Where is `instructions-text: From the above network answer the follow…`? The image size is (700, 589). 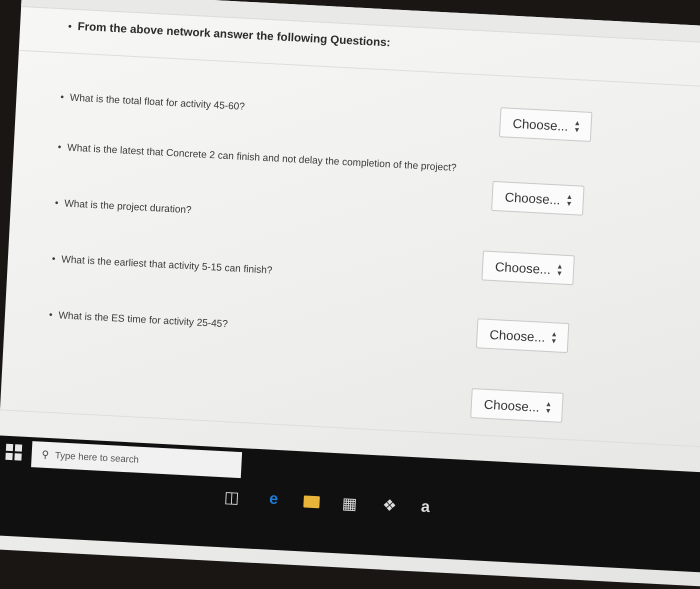
instructions-text: From the above network answer the follow… is located at coordinates (234, 35).